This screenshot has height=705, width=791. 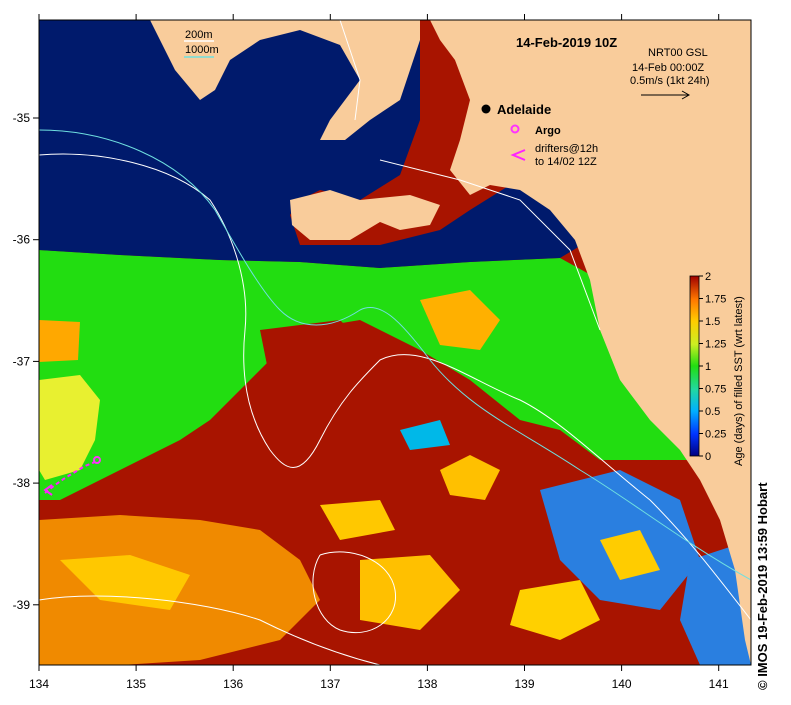 What do you see at coordinates (330, 684) in the screenshot?
I see `lon-tick-label: 137` at bounding box center [330, 684].